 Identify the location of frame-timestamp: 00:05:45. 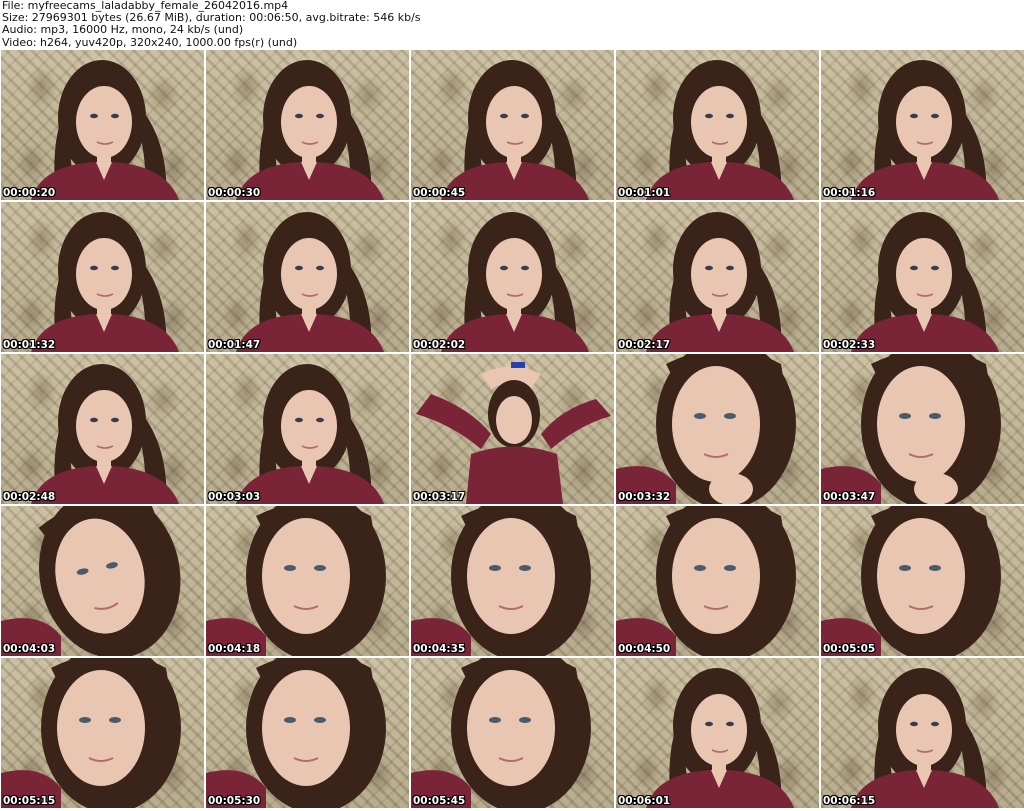
(439, 801).